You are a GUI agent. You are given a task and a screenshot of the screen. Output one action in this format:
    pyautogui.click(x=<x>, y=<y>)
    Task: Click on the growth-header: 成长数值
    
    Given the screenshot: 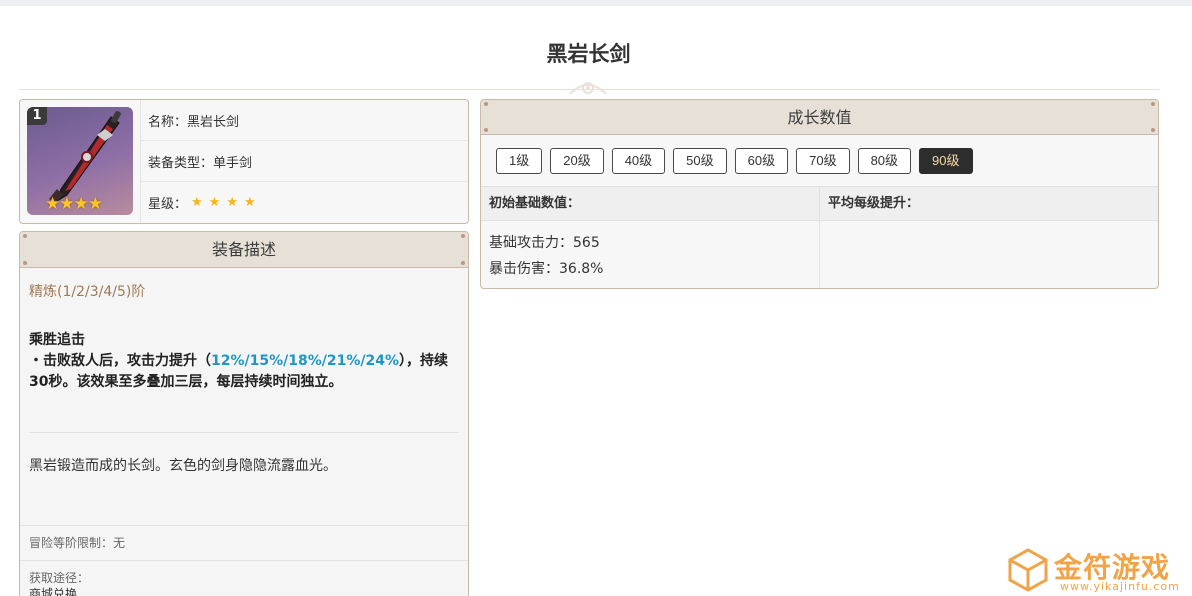 What is the action you would take?
    pyautogui.click(x=819, y=117)
    